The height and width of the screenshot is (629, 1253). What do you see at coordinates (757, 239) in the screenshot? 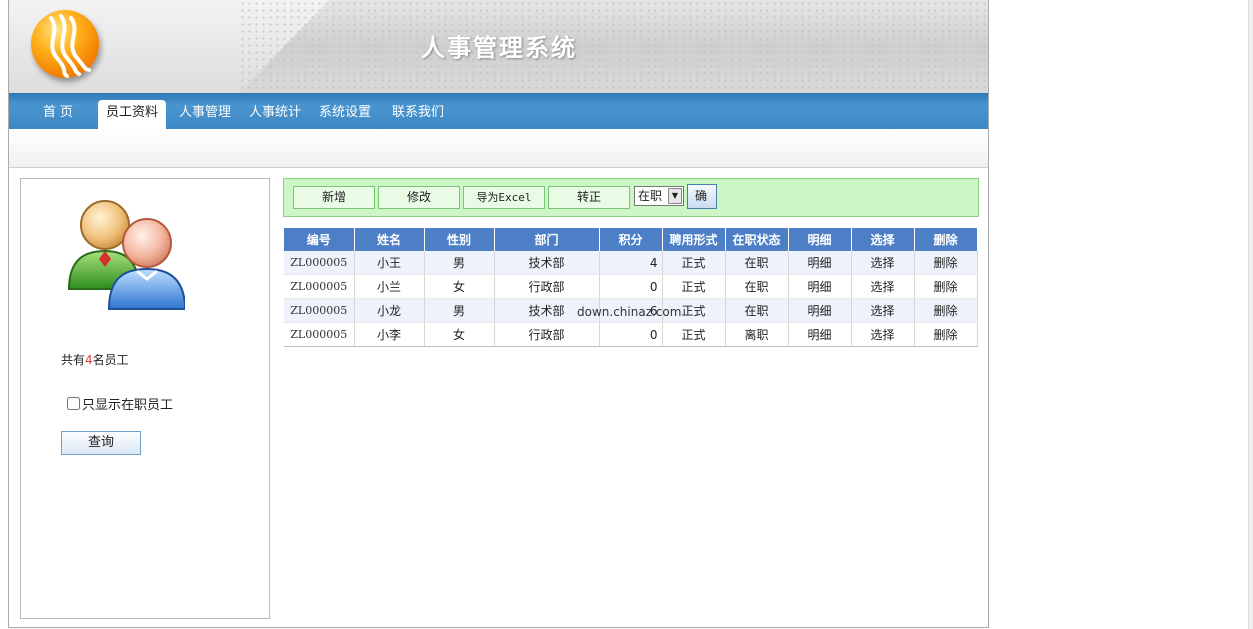
I see `col-header-status: 在职状态` at bounding box center [757, 239].